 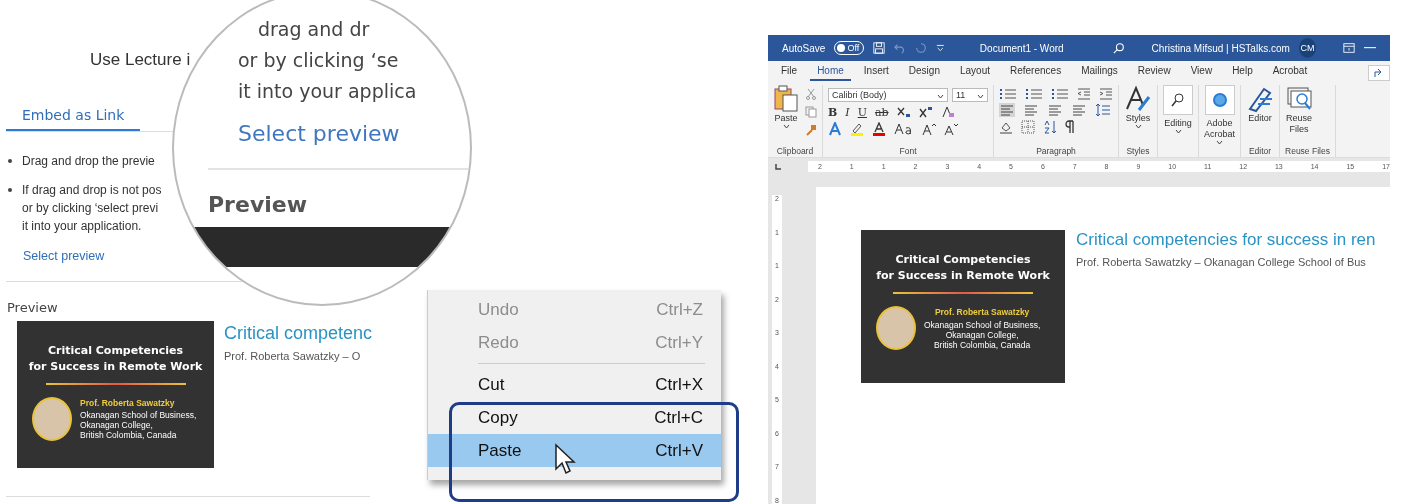 I want to click on magnified-instruction-text: drag and dr or by clicking ‘se it into your applica, so click(x=328, y=60).